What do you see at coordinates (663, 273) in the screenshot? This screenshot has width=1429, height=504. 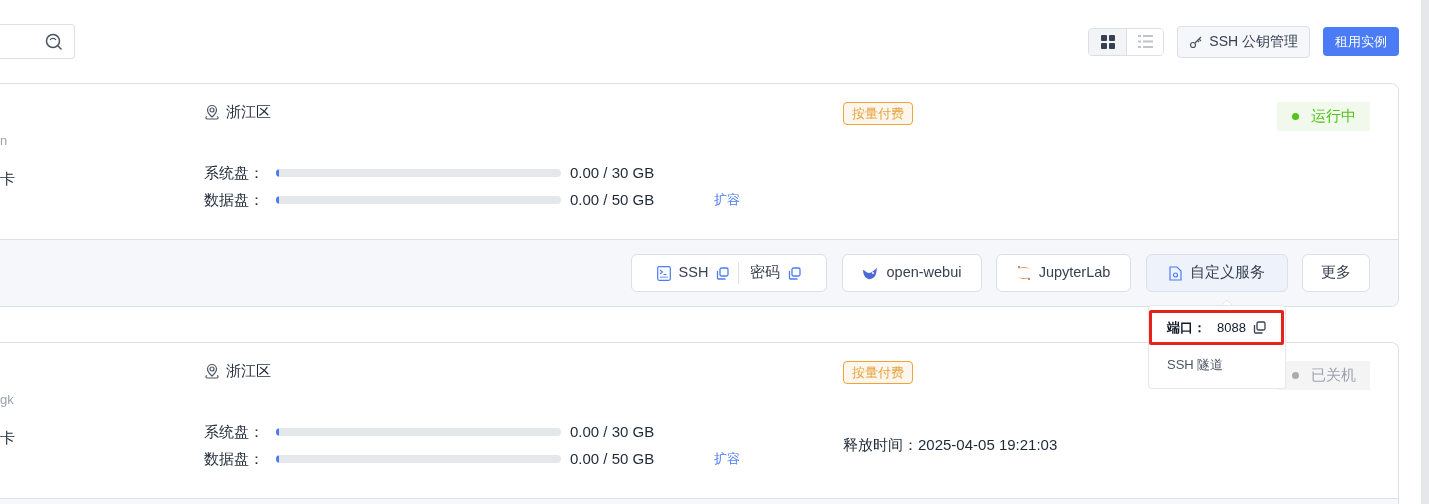 I see `terminal-icon` at bounding box center [663, 273].